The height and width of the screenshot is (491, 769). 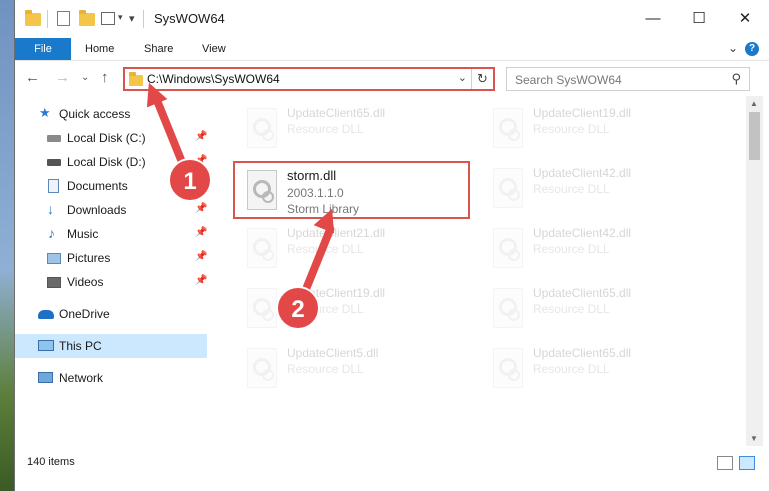 What do you see at coordinates (62, 77) in the screenshot?
I see `forward-button: →` at bounding box center [62, 77].